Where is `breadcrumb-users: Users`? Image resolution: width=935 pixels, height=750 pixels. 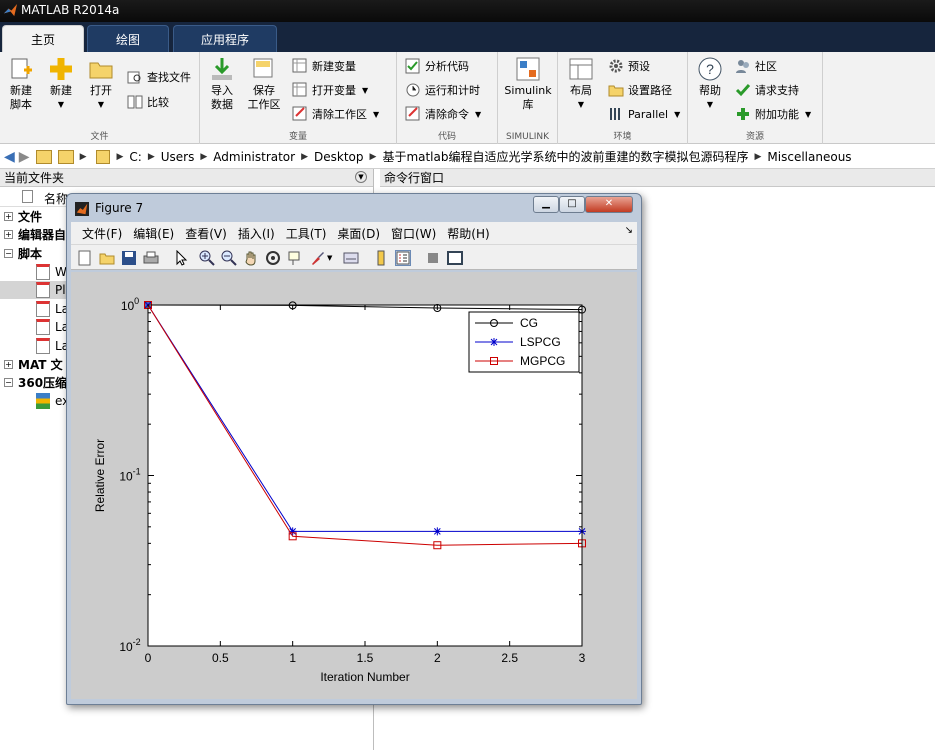 breadcrumb-users: Users is located at coordinates (178, 157).